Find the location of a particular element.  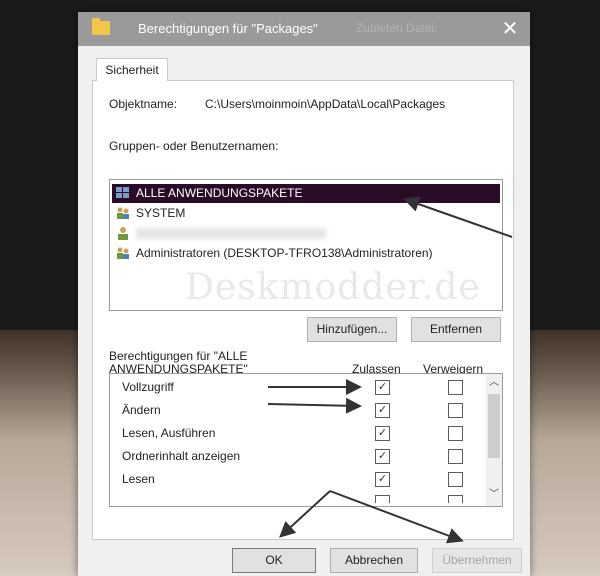

watermark: Deskmodder.de is located at coordinates (333, 287).